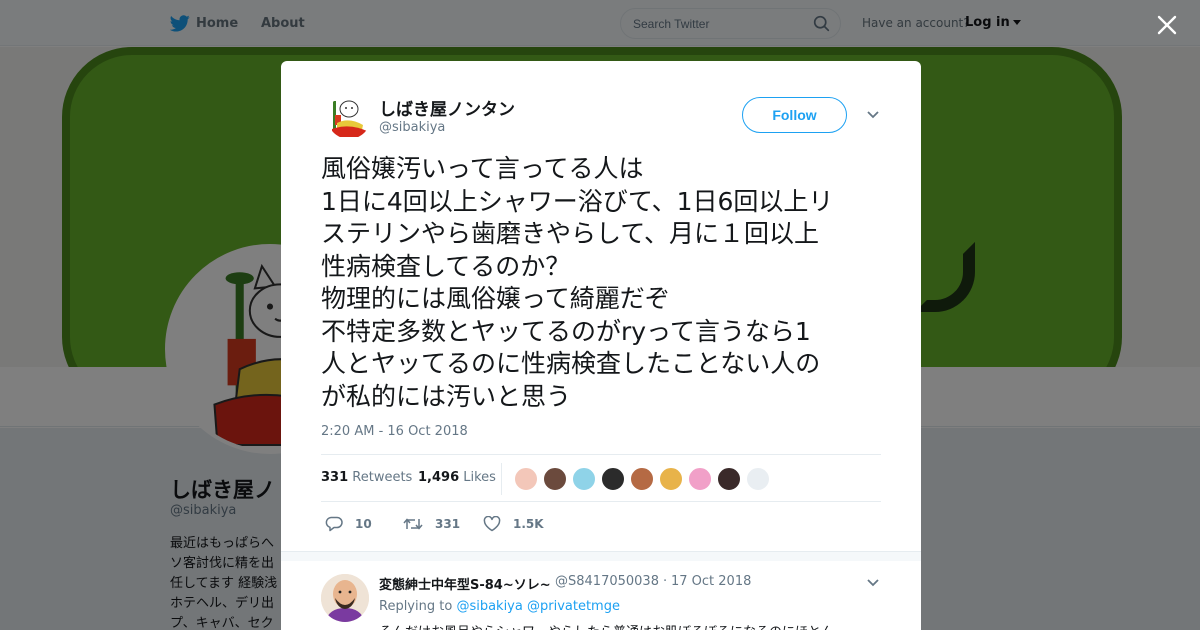 This screenshot has width=1200, height=630. I want to click on likes-label: Likes, so click(479, 477).